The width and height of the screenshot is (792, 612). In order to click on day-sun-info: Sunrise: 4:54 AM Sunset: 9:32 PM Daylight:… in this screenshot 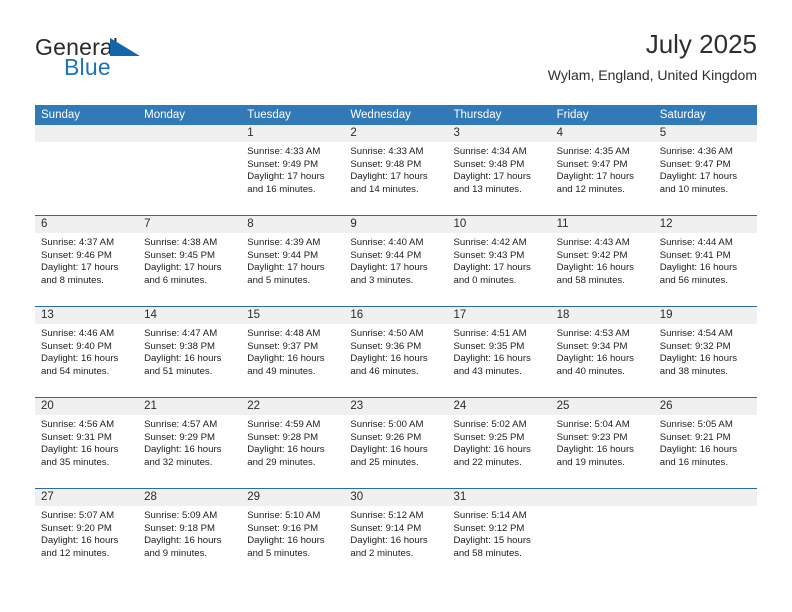, I will do `click(705, 353)`.